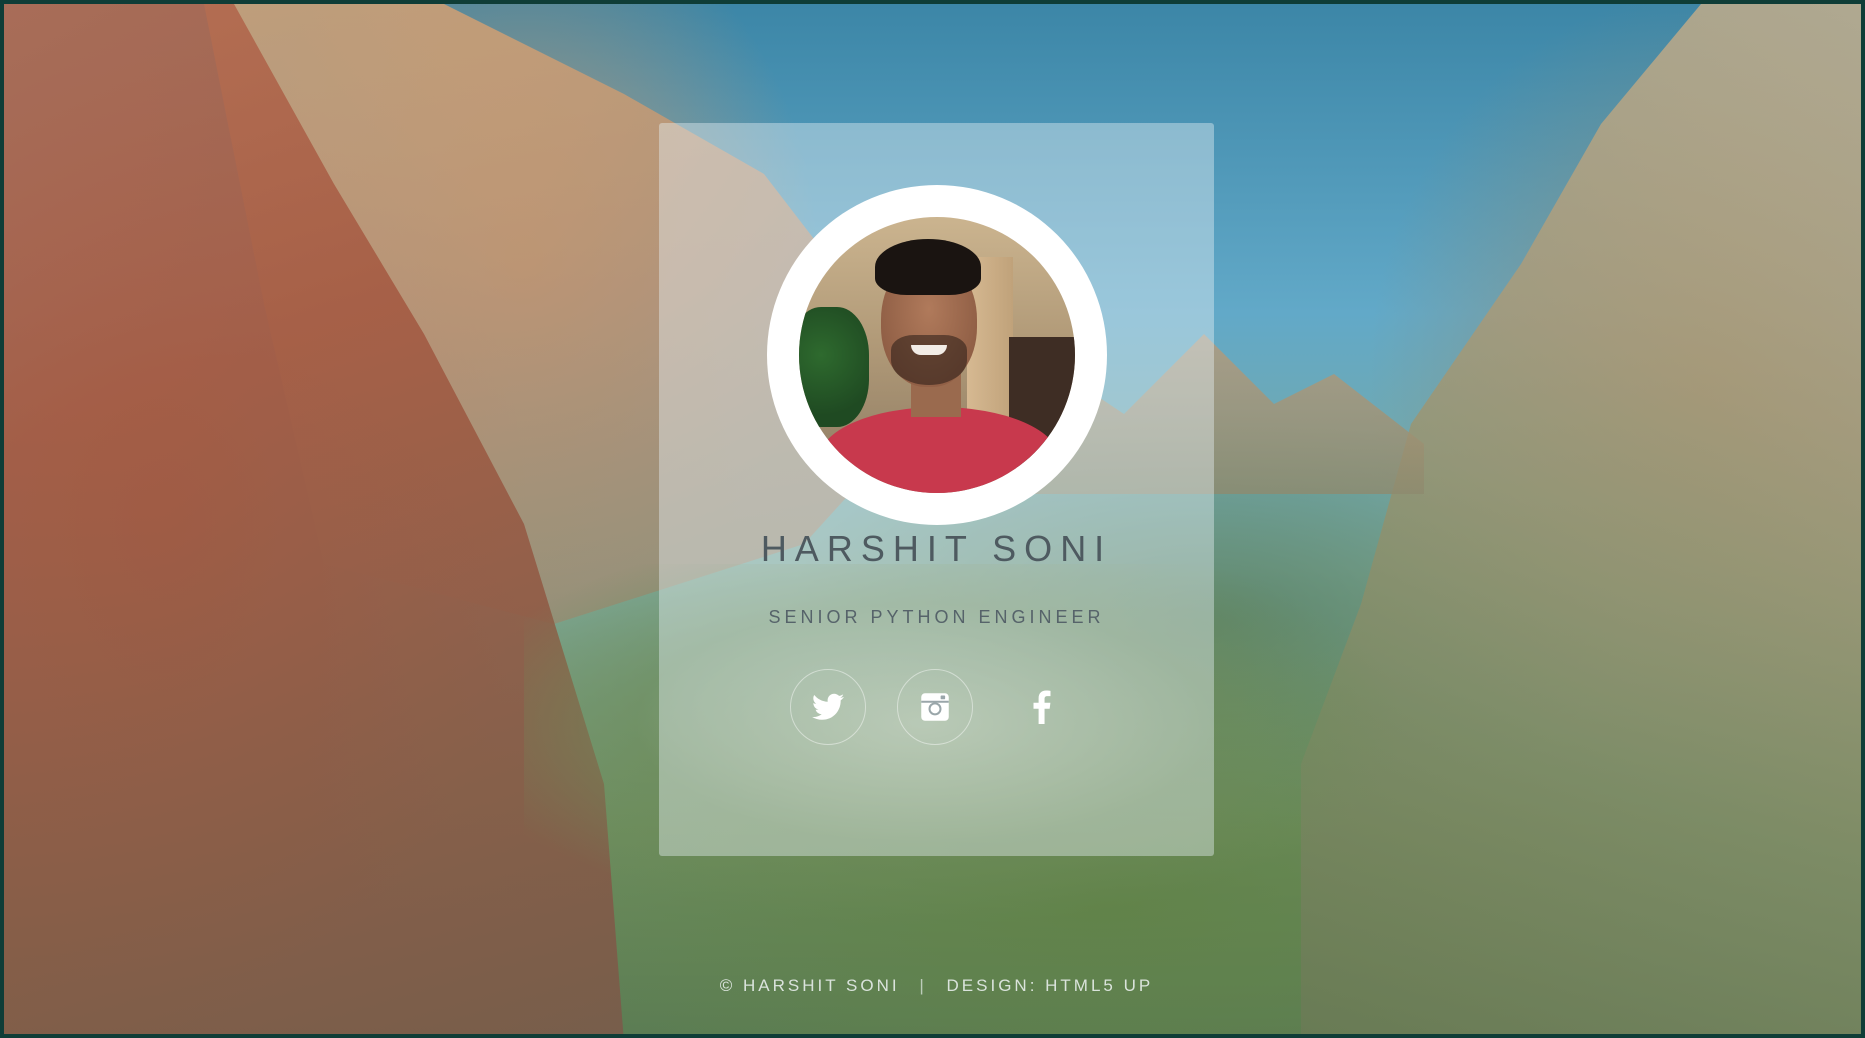 This screenshot has width=1865, height=1038. I want to click on avatar, so click(937, 355).